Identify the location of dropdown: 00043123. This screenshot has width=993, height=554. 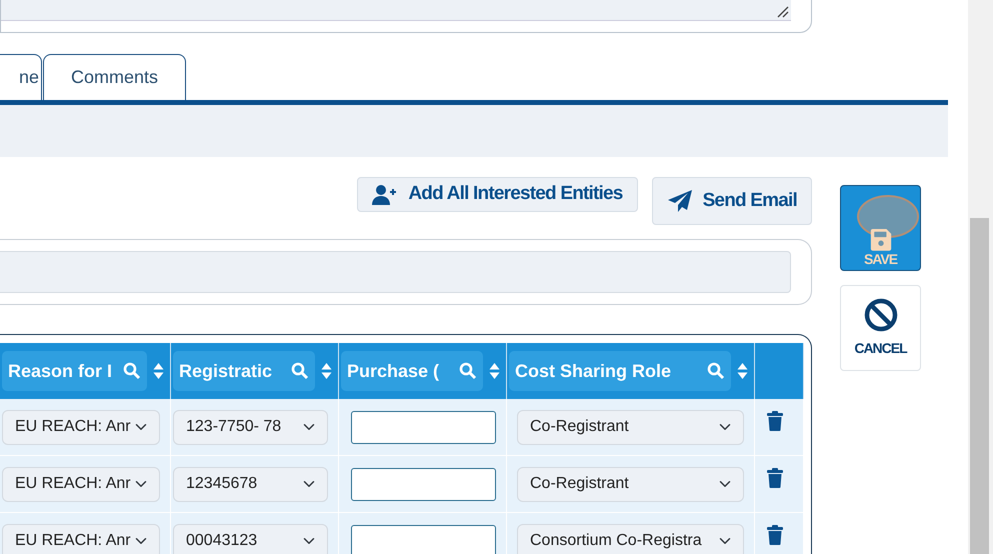
(250, 539).